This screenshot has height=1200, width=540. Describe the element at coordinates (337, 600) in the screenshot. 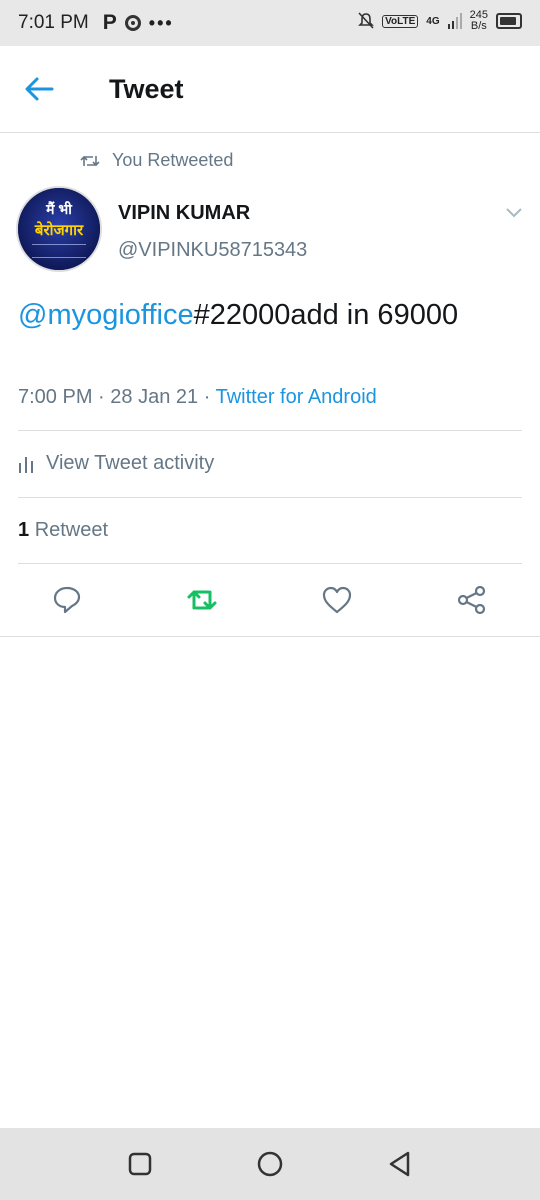

I see `like-heart-icon` at that location.